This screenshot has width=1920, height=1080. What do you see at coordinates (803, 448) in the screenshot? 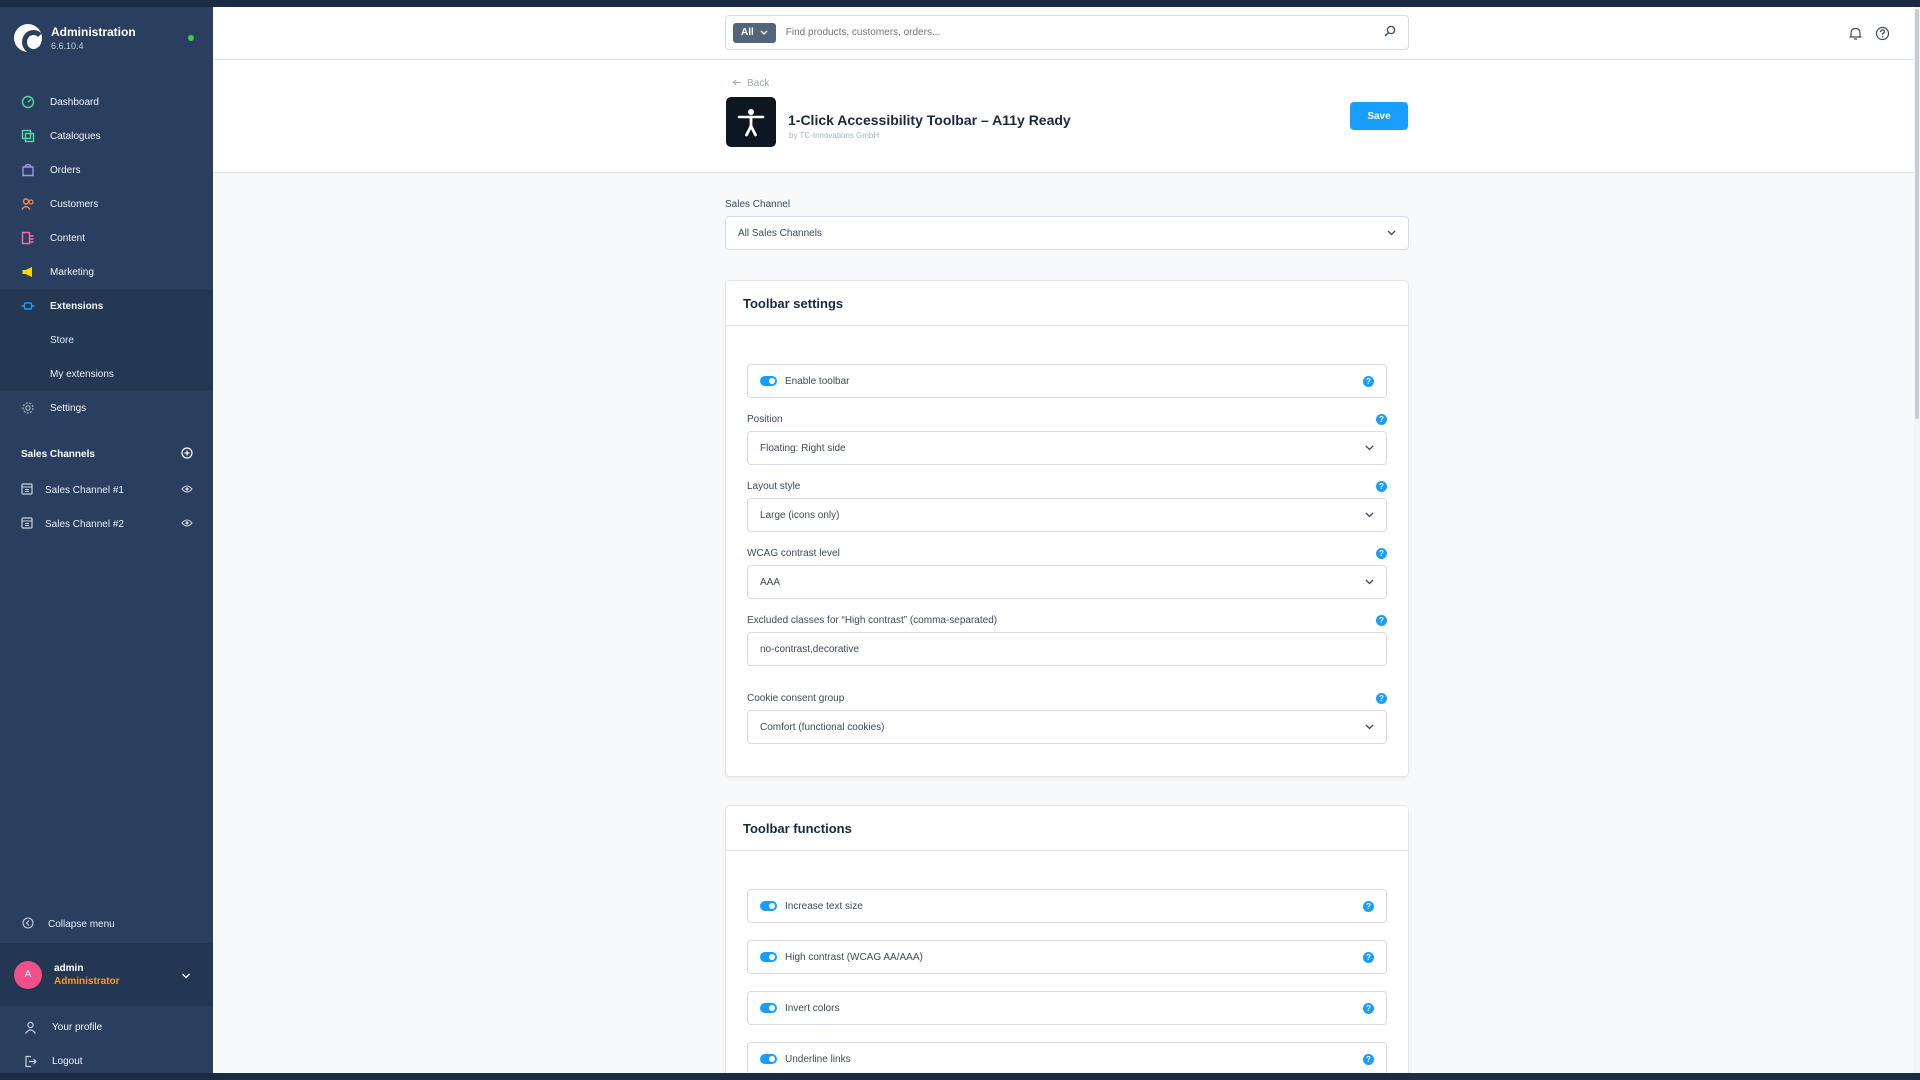
I see `select-value: Floating: Right side` at bounding box center [803, 448].